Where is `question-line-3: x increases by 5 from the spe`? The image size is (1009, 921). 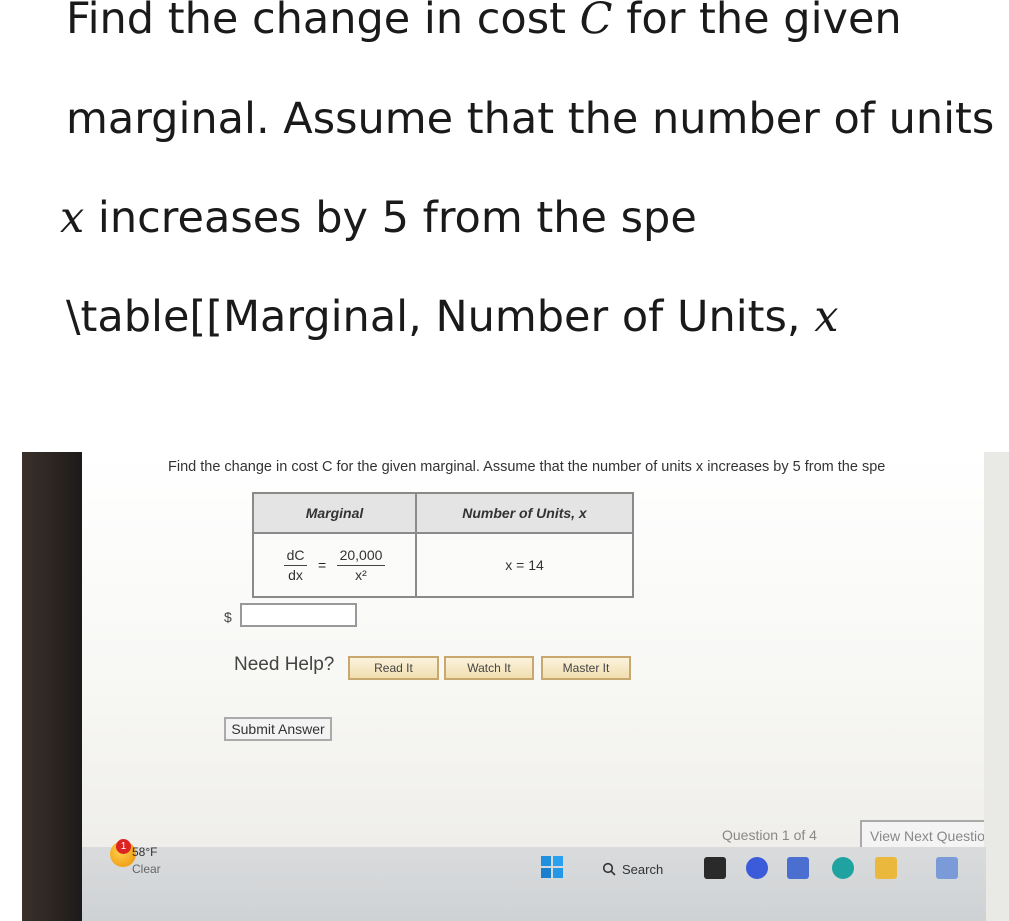 question-line-3: x increases by 5 from the spe is located at coordinates (378, 218).